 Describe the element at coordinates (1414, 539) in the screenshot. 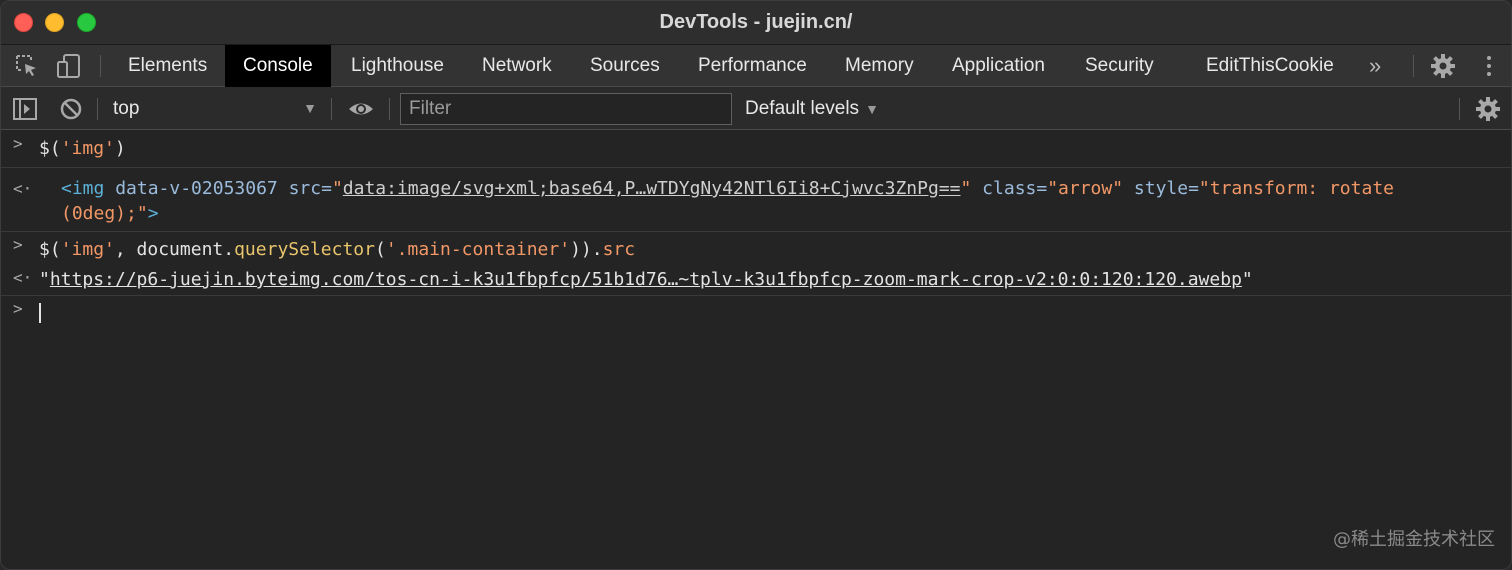

I see `watermark: @稀土掘金技术社区` at that location.